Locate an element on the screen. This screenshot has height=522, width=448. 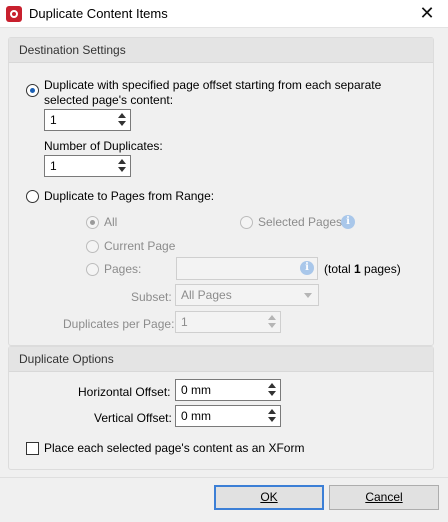
destination-settings-header: Destination Settings is located at coordinates (221, 50).